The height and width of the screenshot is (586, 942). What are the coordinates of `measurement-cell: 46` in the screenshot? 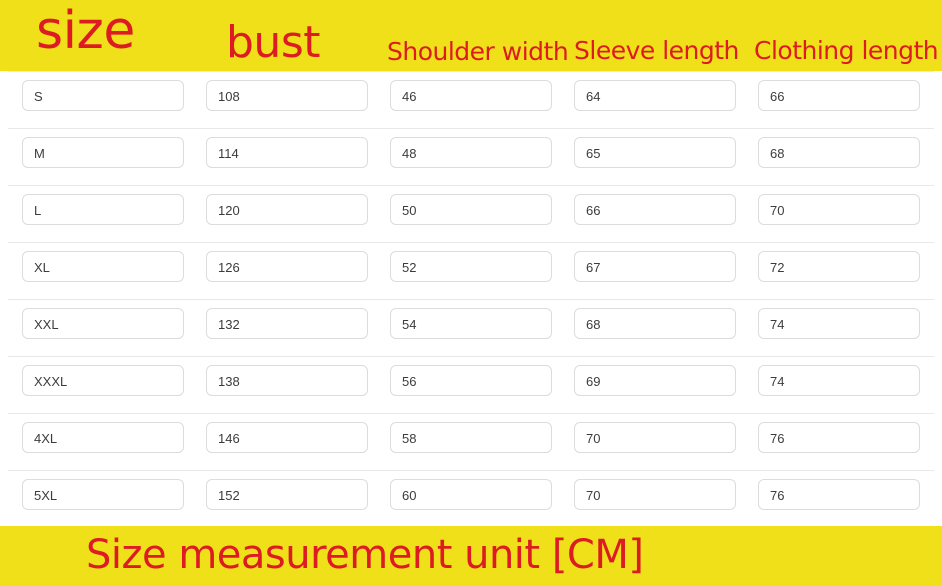 It's located at (471, 95).